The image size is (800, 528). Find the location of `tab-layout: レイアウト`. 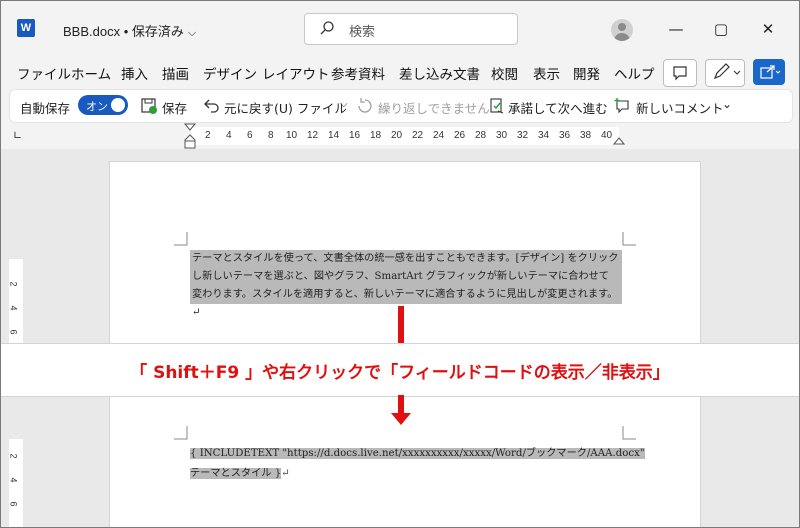

tab-layout: レイアウト is located at coordinates (296, 73).